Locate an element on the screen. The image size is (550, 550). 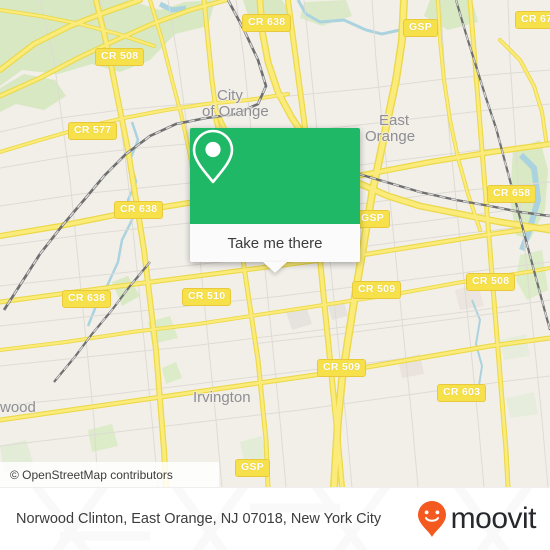
road-shield: CR 510 is located at coordinates (207, 297).